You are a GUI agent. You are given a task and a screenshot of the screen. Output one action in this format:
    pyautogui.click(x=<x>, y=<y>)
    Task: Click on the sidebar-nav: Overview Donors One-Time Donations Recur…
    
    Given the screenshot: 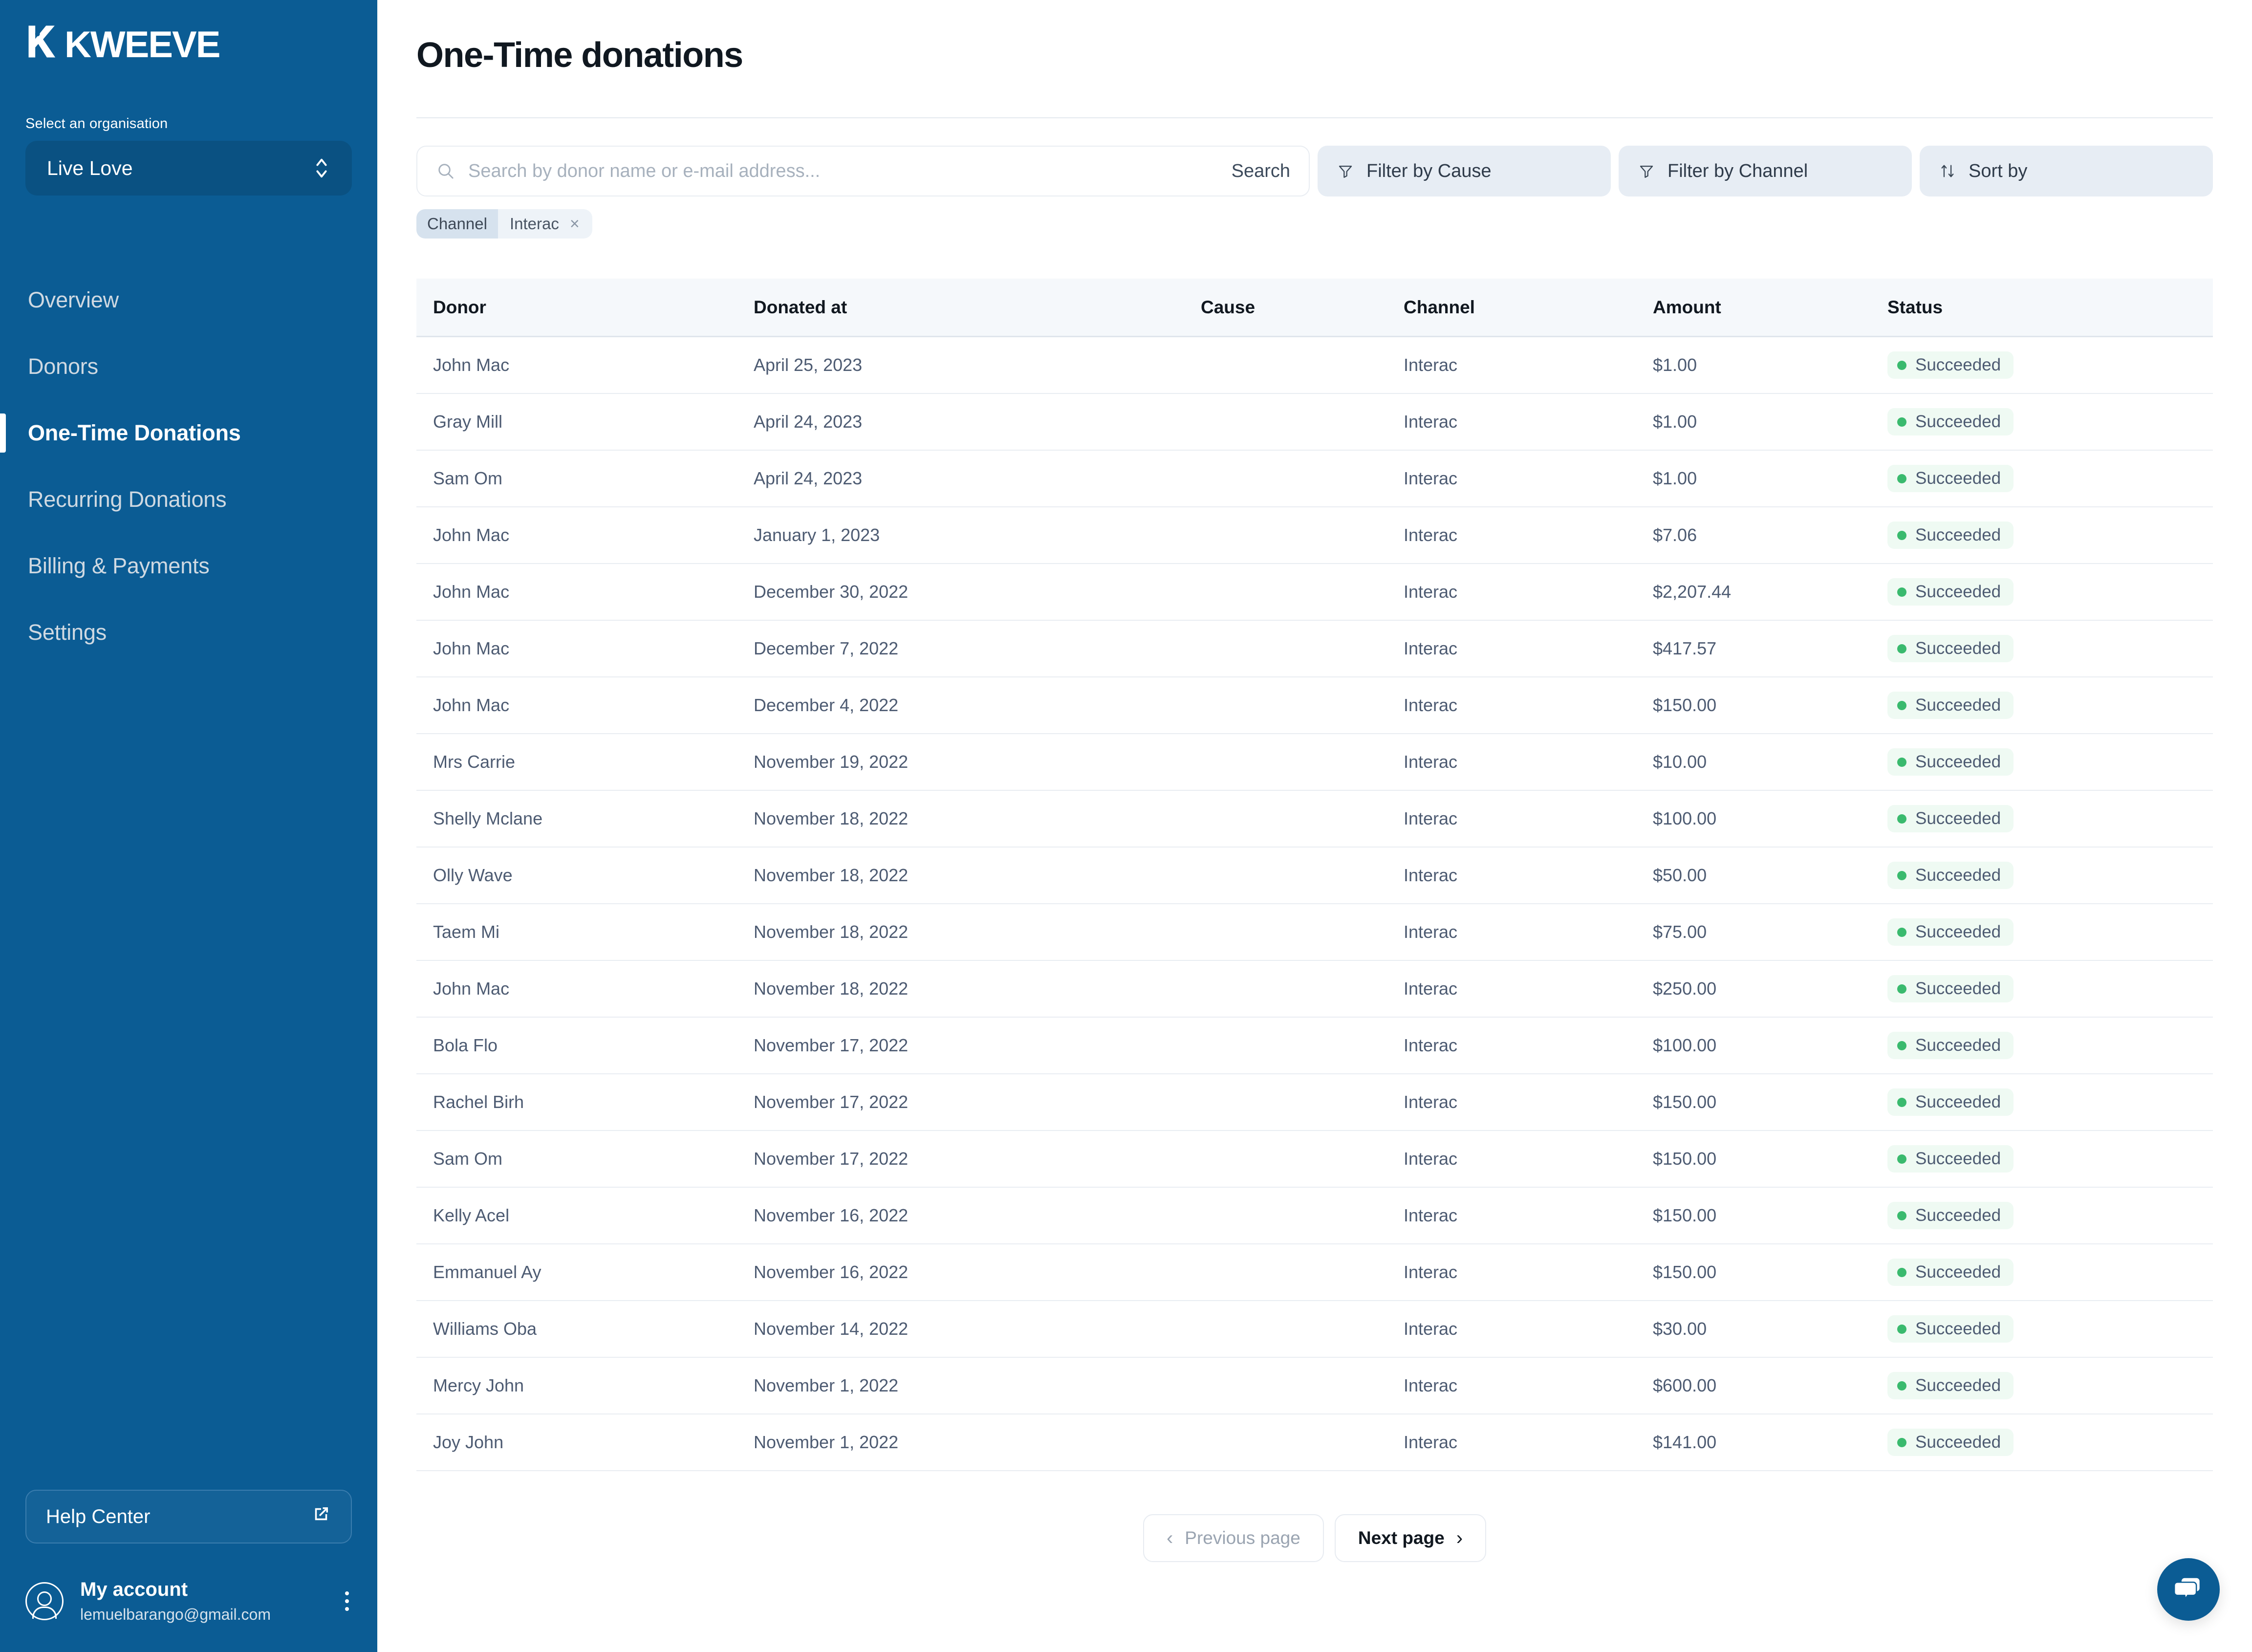 What is the action you would take?
    pyautogui.click(x=188, y=466)
    